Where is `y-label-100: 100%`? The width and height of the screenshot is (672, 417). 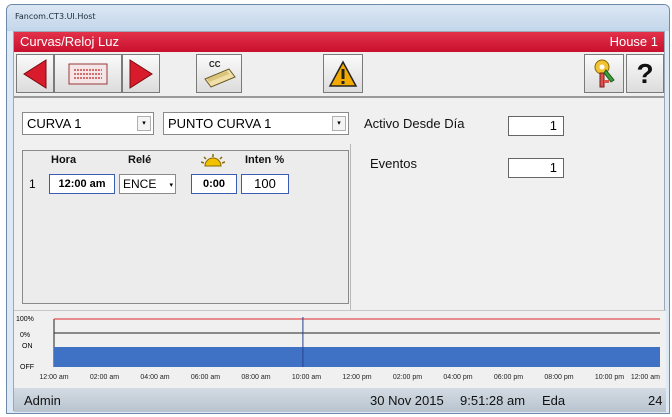 y-label-100: 100% is located at coordinates (25, 319).